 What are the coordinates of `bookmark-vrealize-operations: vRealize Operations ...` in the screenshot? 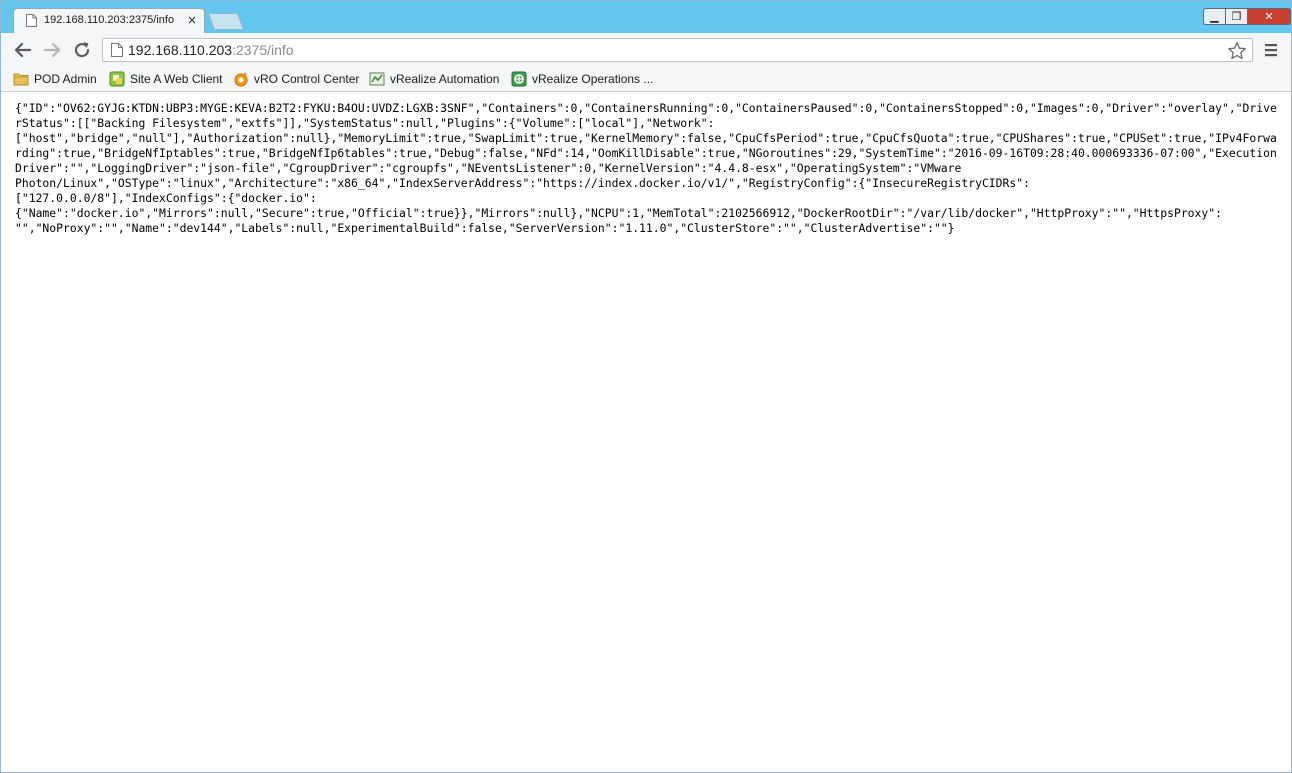 It's located at (582, 79).